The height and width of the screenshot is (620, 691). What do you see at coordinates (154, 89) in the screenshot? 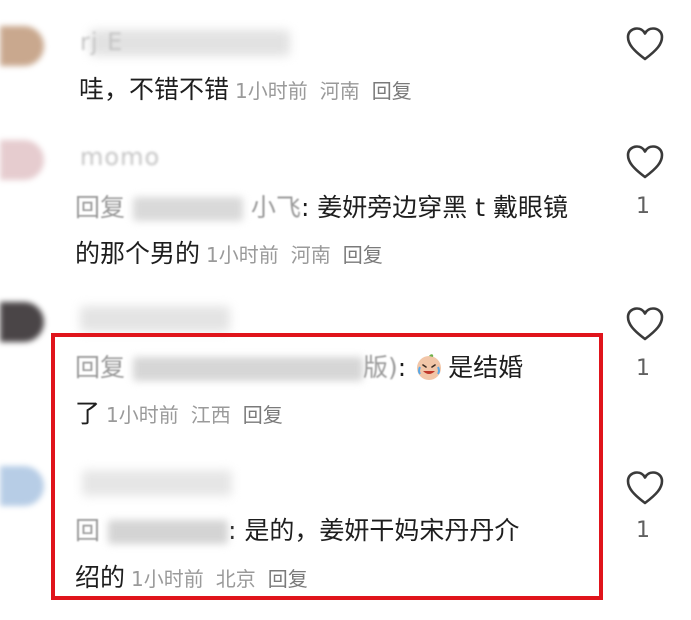
I see `comment-text: 哇，不错不错` at bounding box center [154, 89].